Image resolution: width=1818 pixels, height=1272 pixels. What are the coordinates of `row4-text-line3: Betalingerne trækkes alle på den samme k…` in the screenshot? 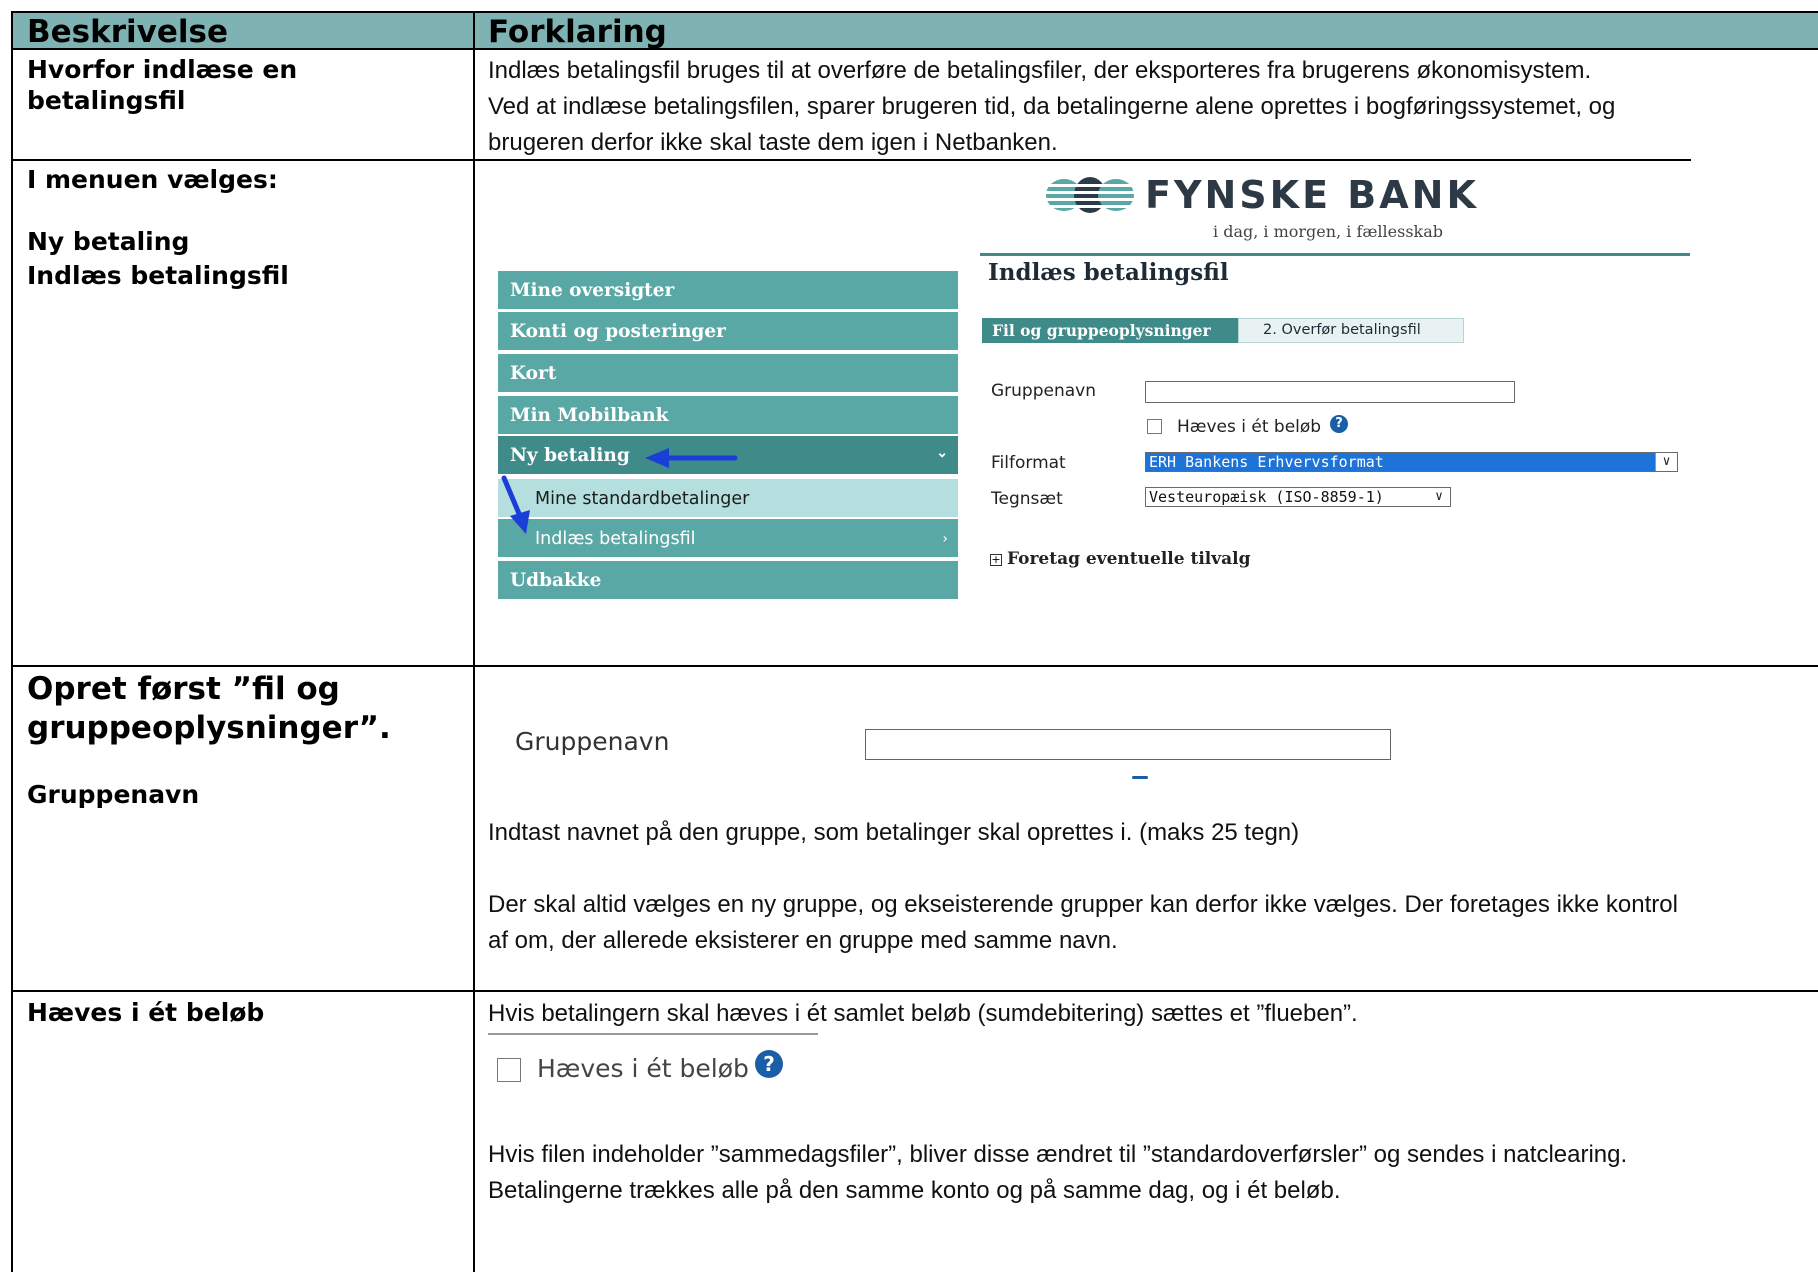 It's located at (914, 1190).